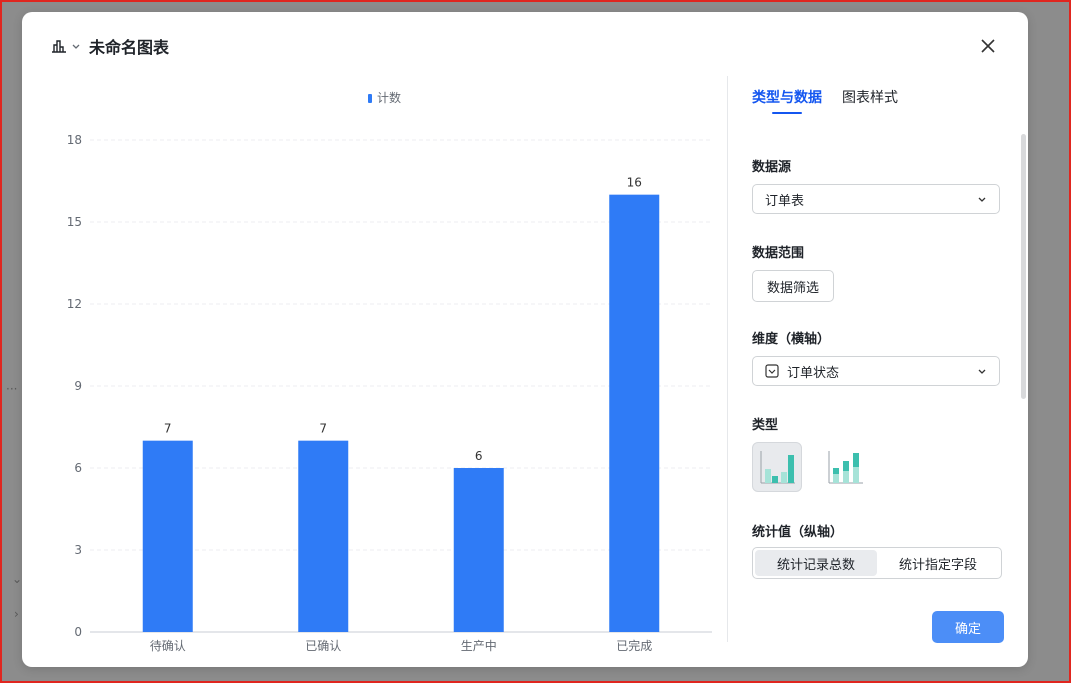 The width and height of the screenshot is (1071, 683). I want to click on bar-data-label: 6, so click(479, 456).